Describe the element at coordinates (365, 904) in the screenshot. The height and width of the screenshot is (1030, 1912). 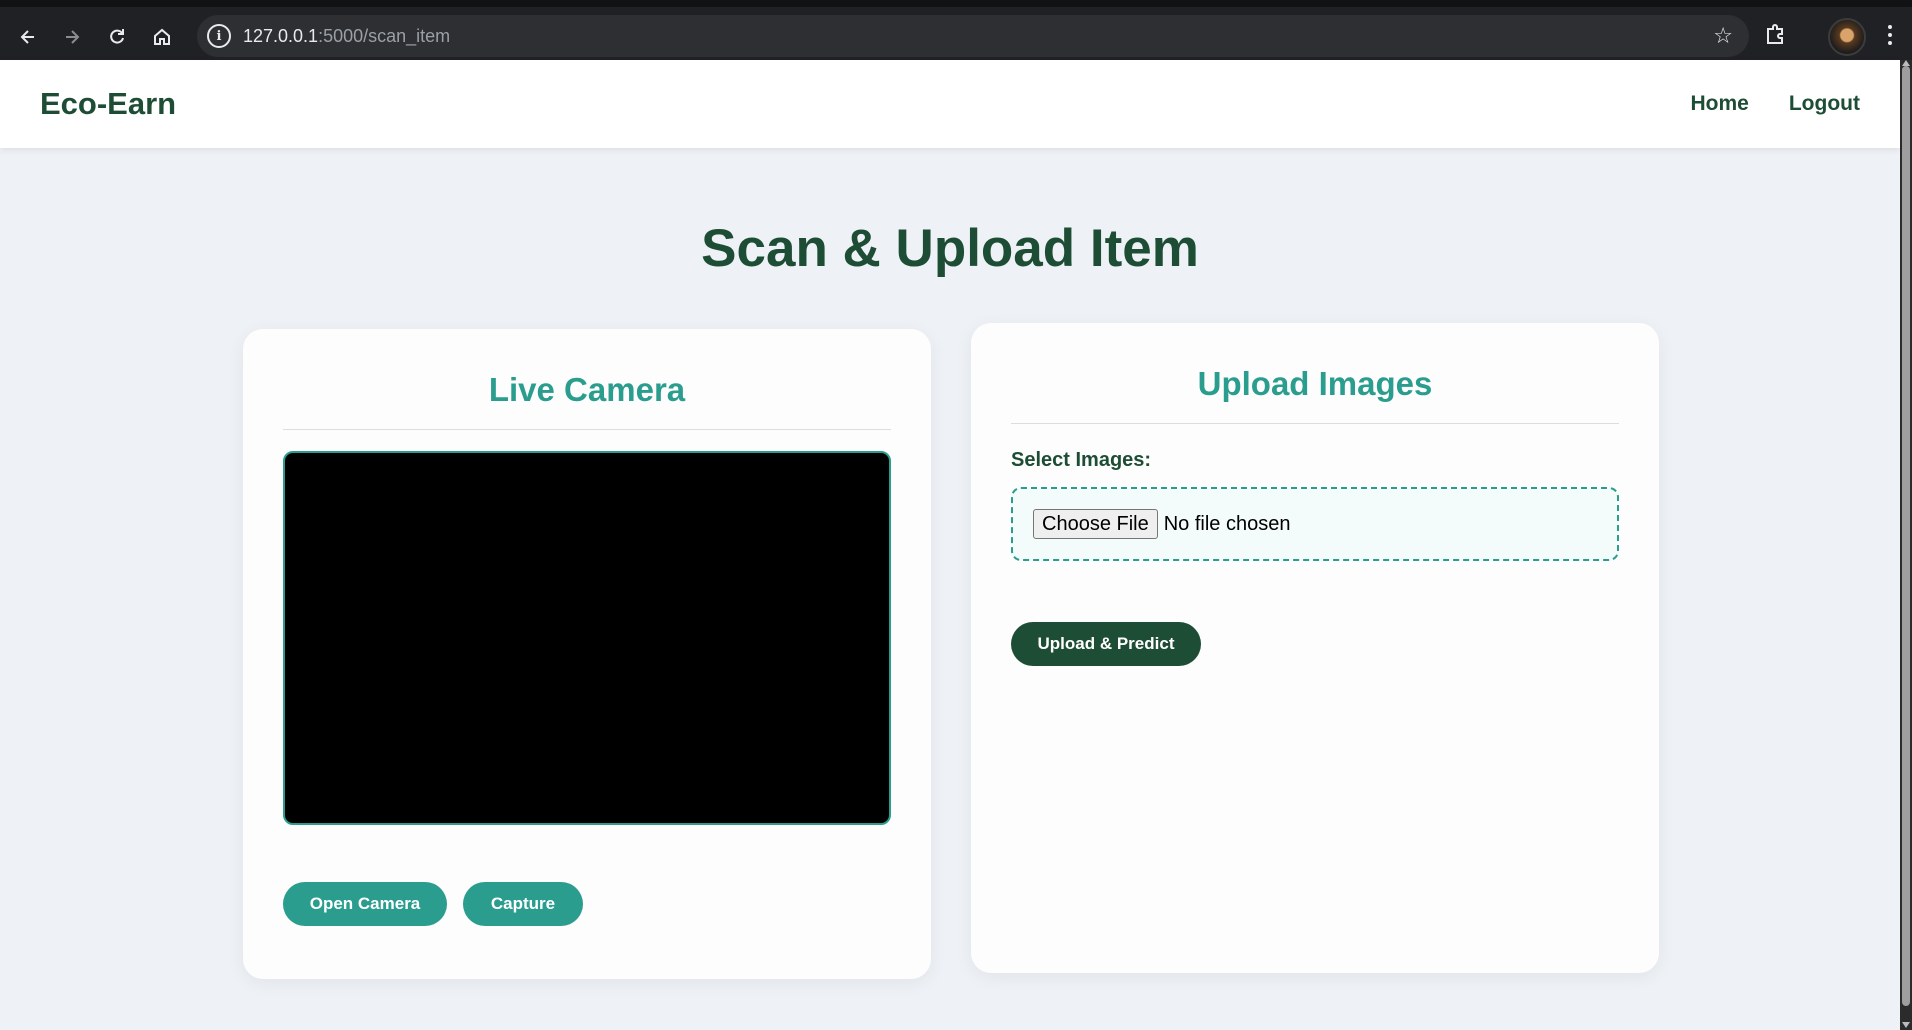
I see `open-camera-button: Open Camera` at that location.